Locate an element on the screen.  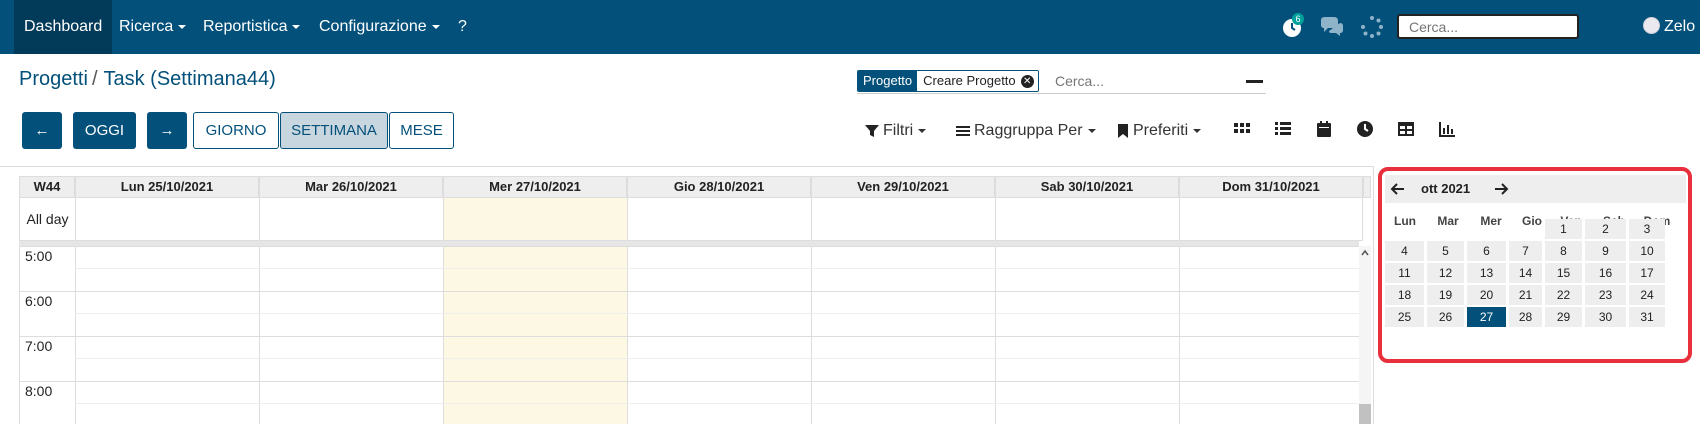
breadcrumb-current: Task (Settimana44) is located at coordinates (189, 79).